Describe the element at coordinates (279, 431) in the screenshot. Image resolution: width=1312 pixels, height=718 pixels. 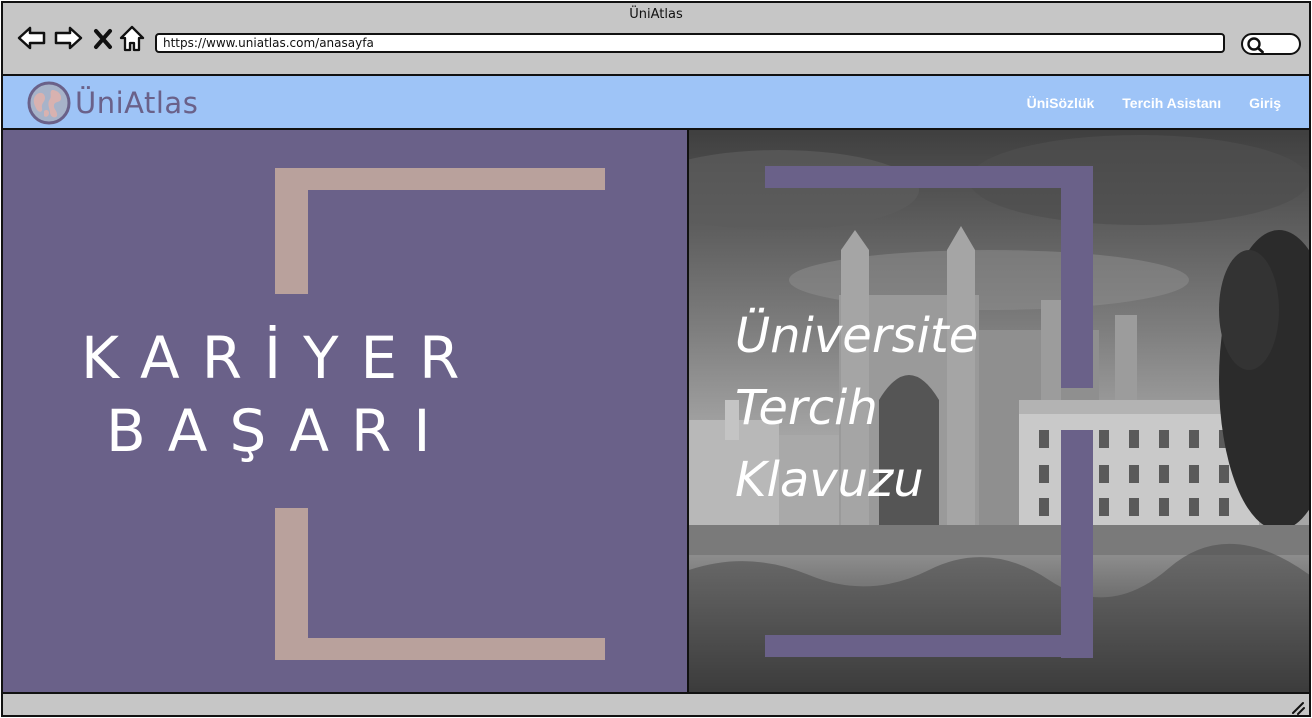
I see `career-heading-line2: BAŞARI` at that location.